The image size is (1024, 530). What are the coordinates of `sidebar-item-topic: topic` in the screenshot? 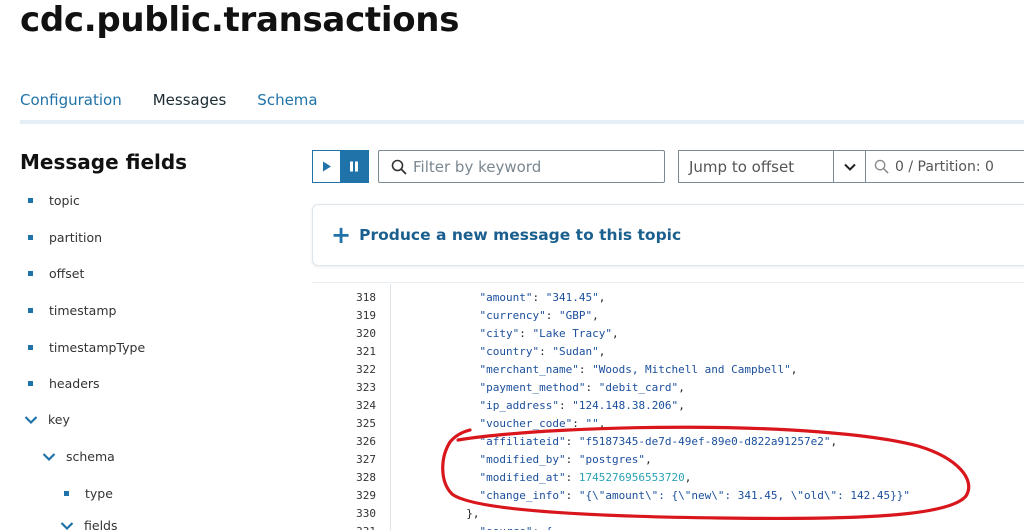 It's located at (54, 200).